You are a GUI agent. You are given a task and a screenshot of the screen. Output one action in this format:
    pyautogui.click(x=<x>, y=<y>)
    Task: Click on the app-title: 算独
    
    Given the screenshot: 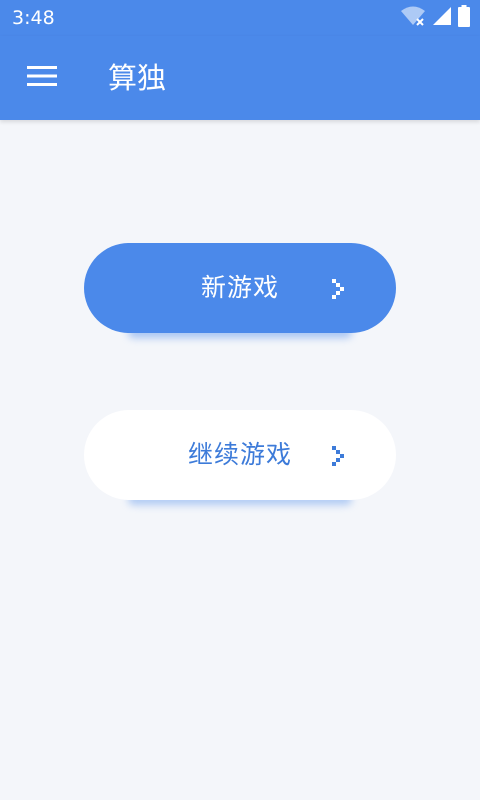 What is the action you would take?
    pyautogui.click(x=137, y=78)
    